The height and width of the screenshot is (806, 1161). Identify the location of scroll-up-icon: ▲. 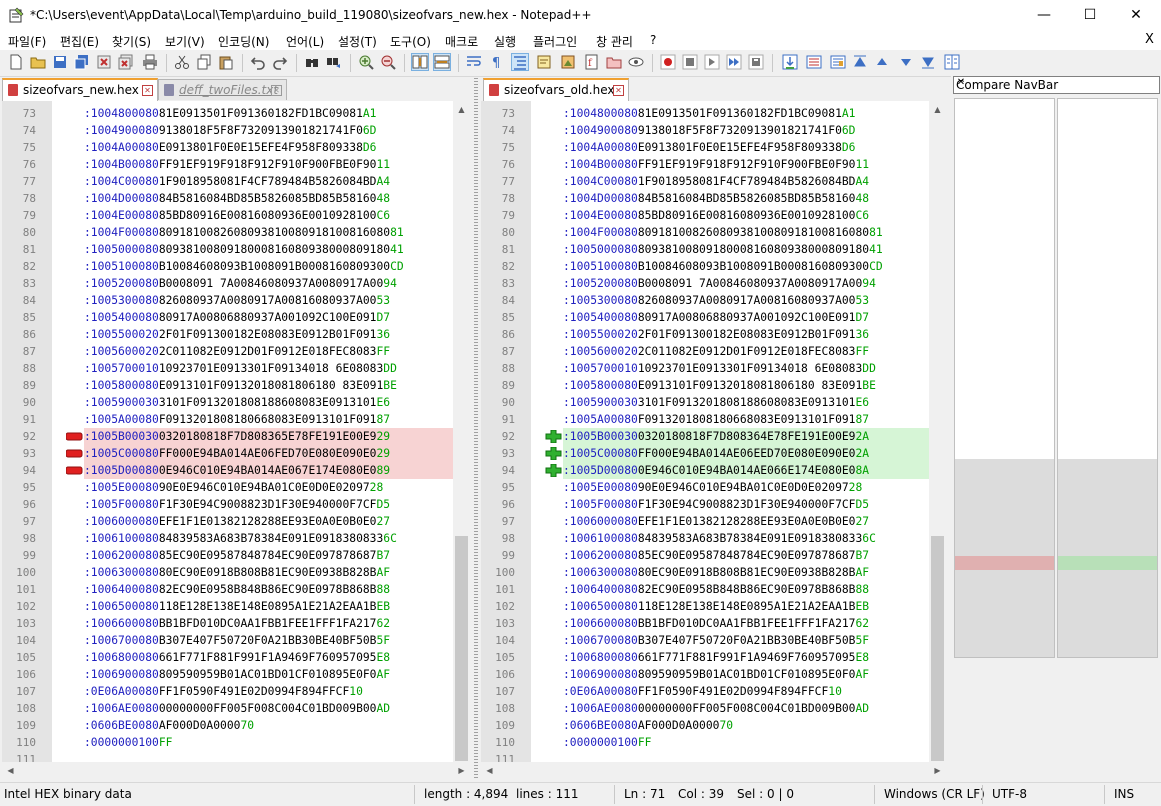
(461, 109).